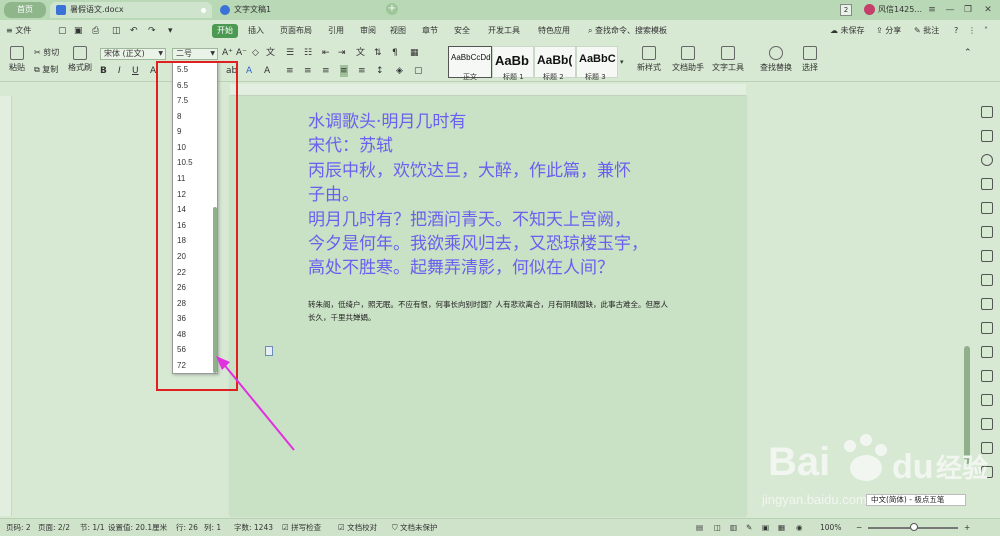 This screenshot has width=1000, height=536. What do you see at coordinates (488, 90) in the screenshot?
I see `horizontal-ruler` at bounding box center [488, 90].